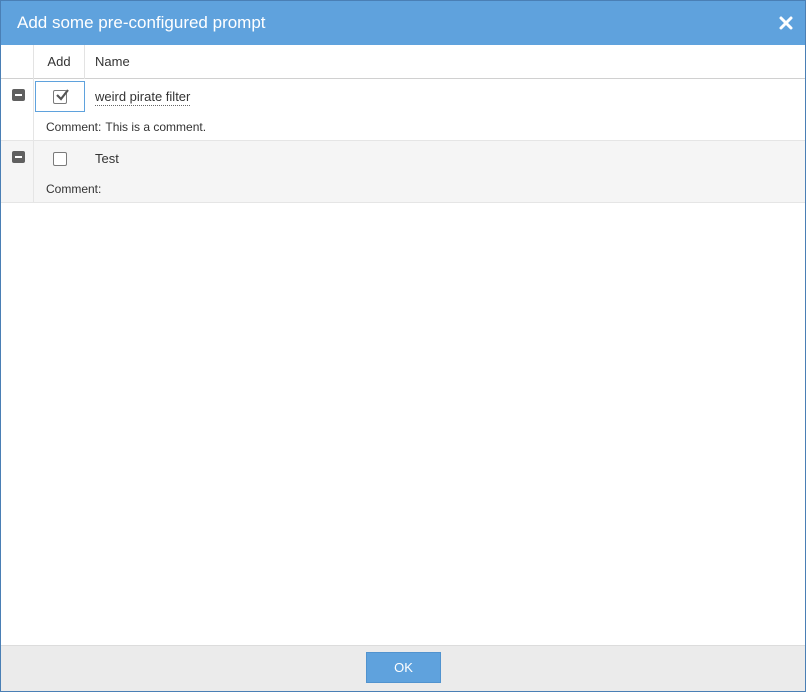  I want to click on prompt-comment: Comment:, so click(75, 189).